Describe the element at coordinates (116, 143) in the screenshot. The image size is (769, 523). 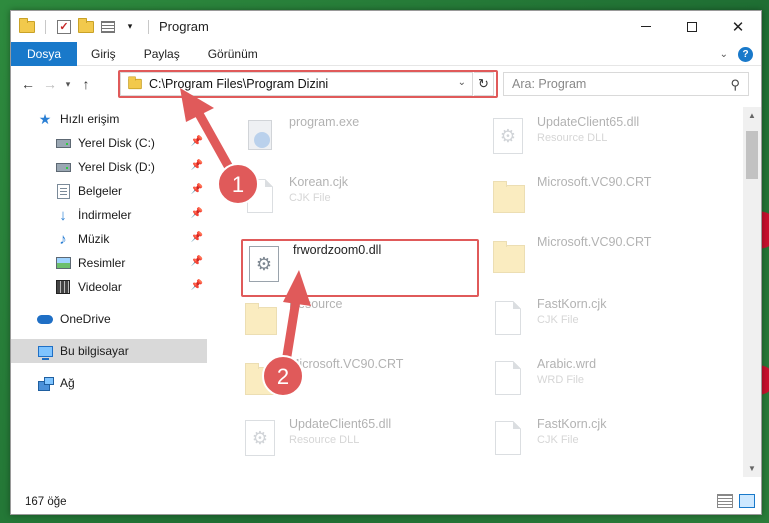
I see `sidebar-item-label: Yerel Disk (C:)` at that location.